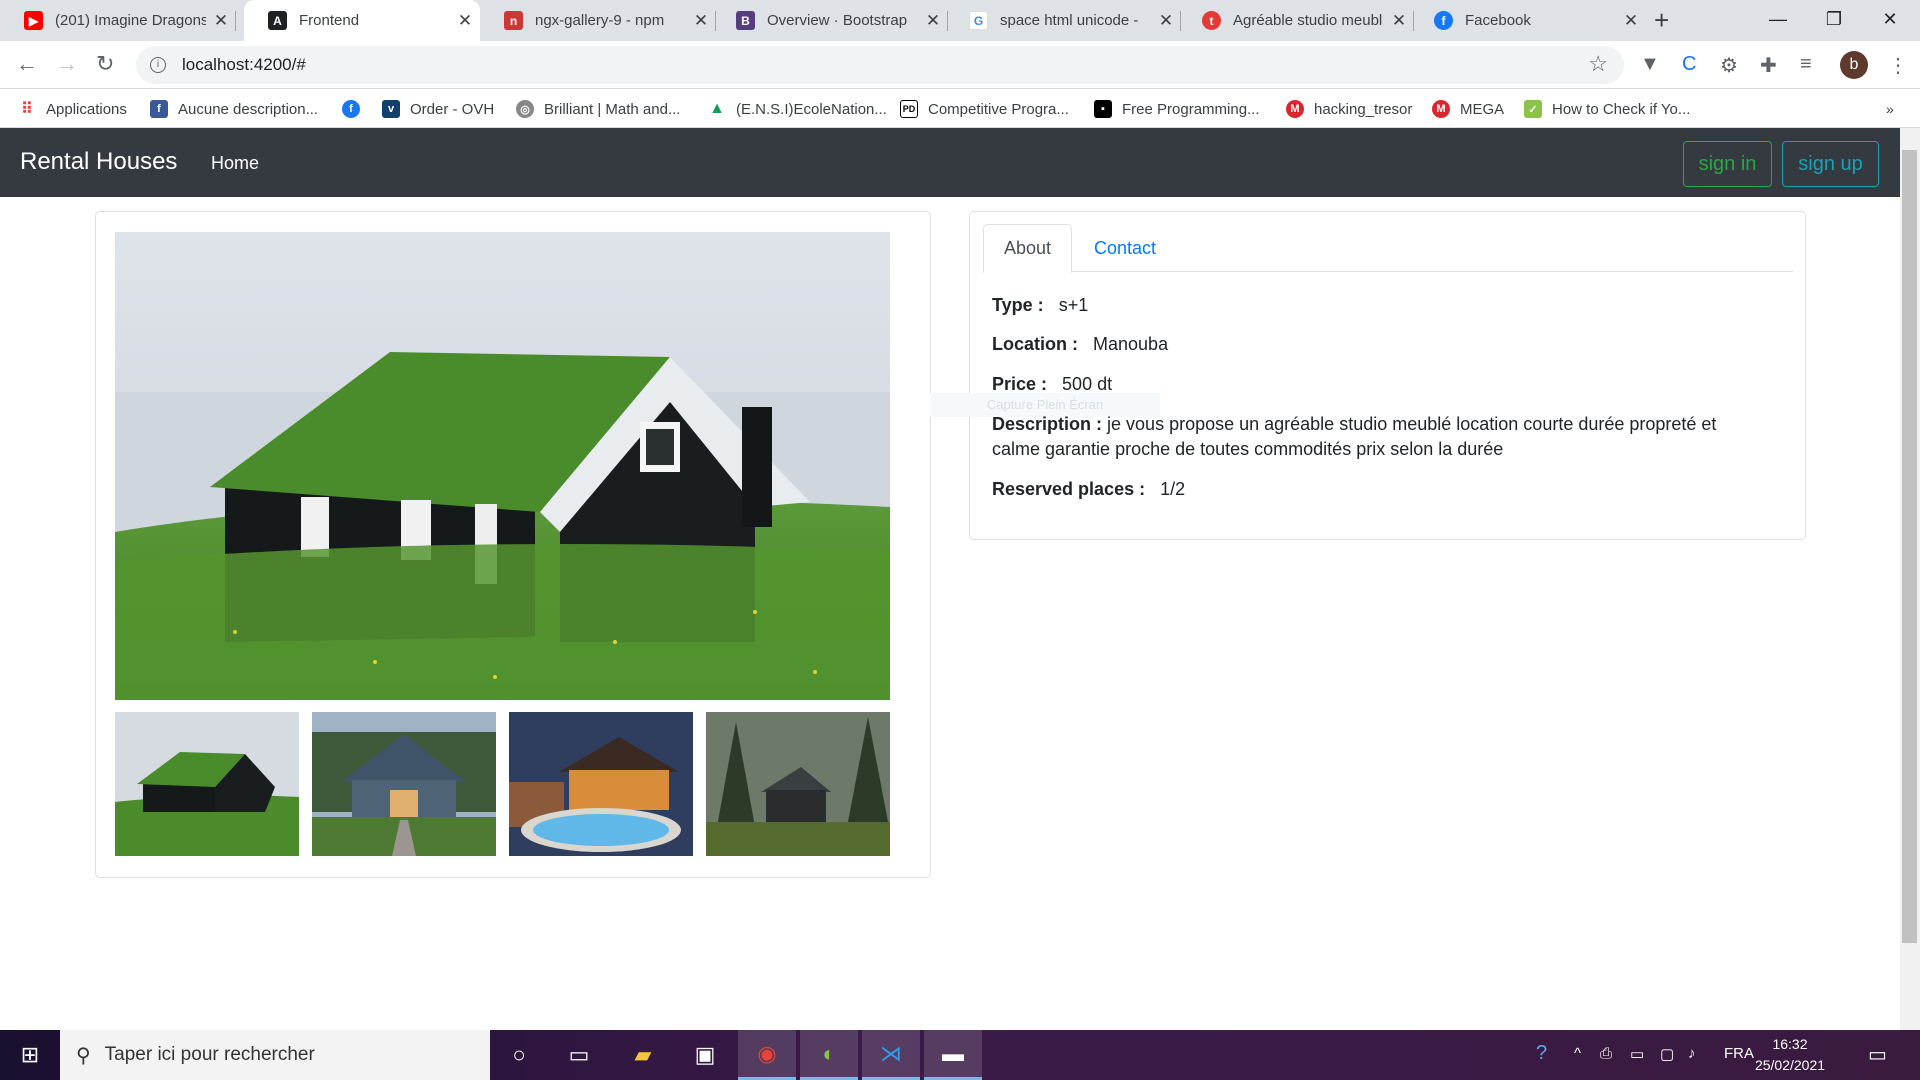 Image resolution: width=1920 pixels, height=1080 pixels. I want to click on scrollbar-thumb, so click(1909, 546).